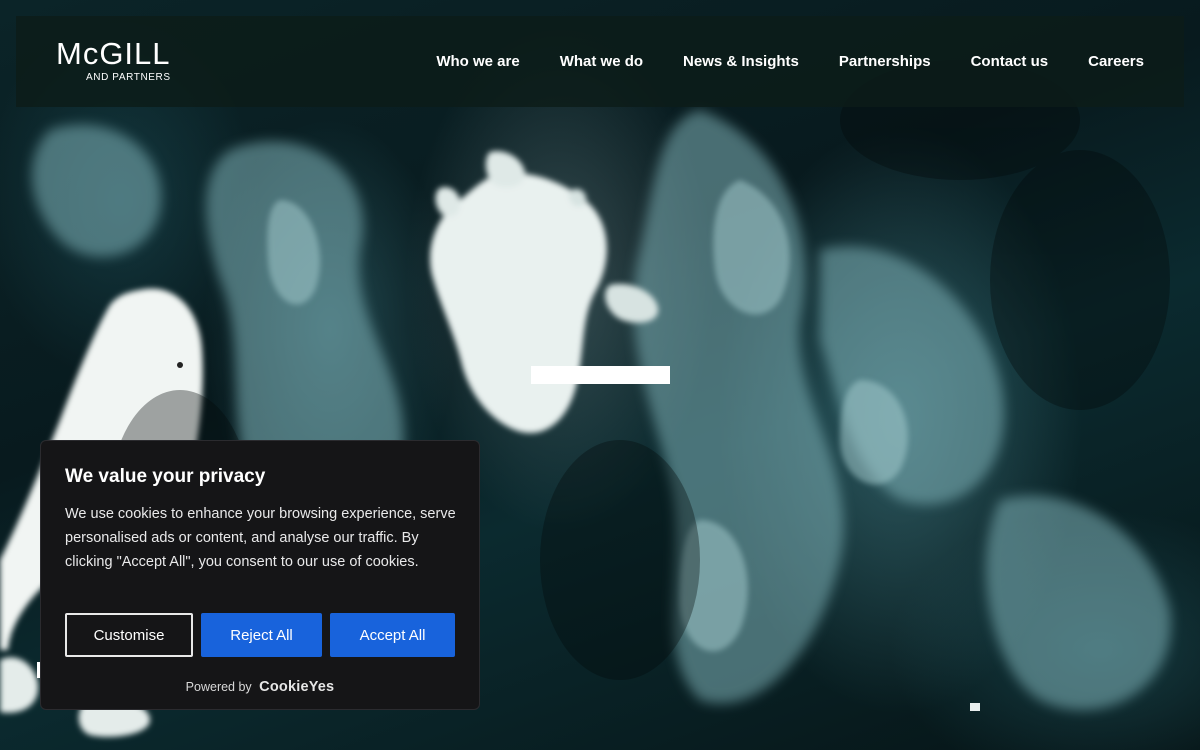 The image size is (1200, 750). I want to click on reject-all-button: Reject All, so click(261, 635).